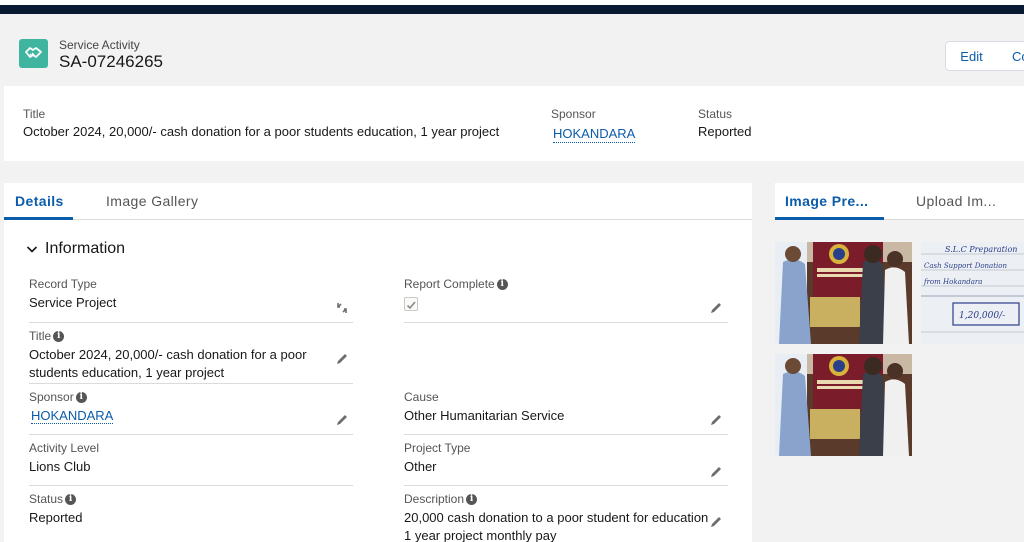 The image size is (1024, 542). Describe the element at coordinates (60, 466) in the screenshot. I see `activity-level-value: Lions Club` at that location.